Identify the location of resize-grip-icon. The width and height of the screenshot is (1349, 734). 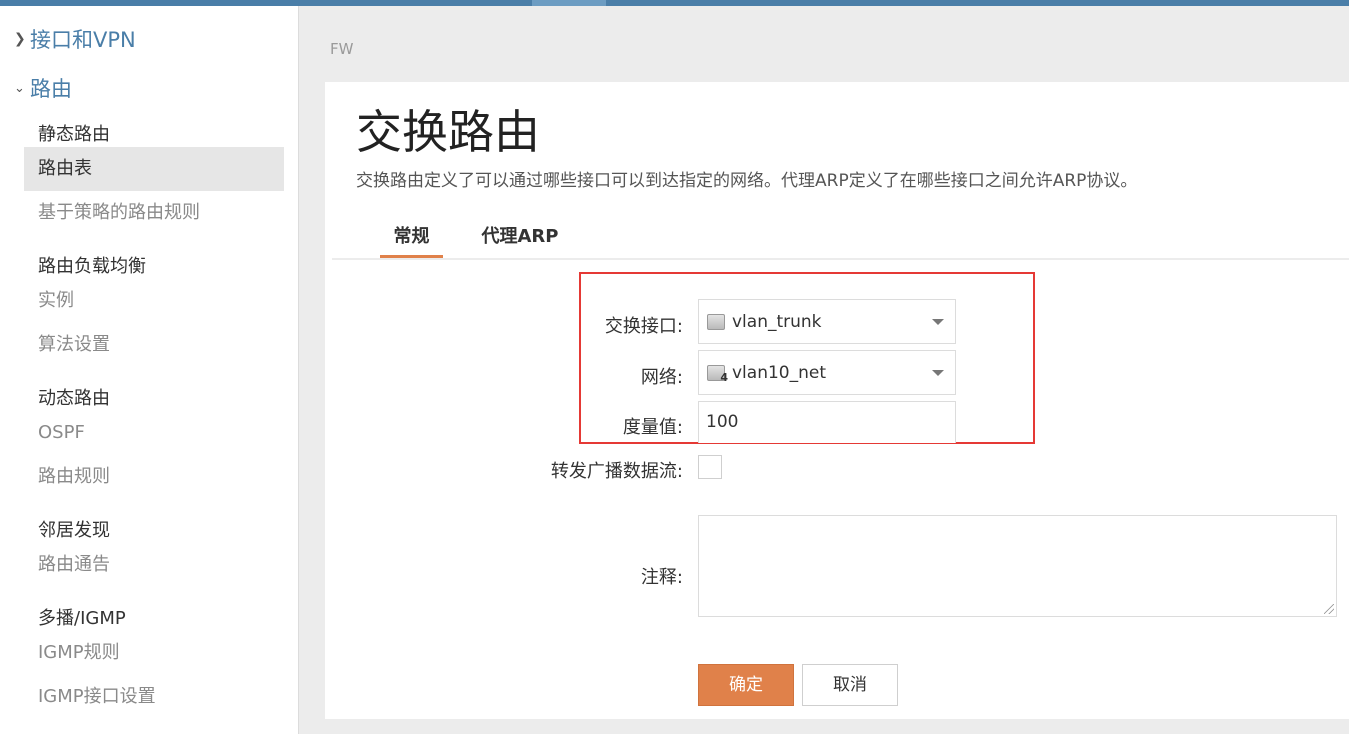
(1329, 609).